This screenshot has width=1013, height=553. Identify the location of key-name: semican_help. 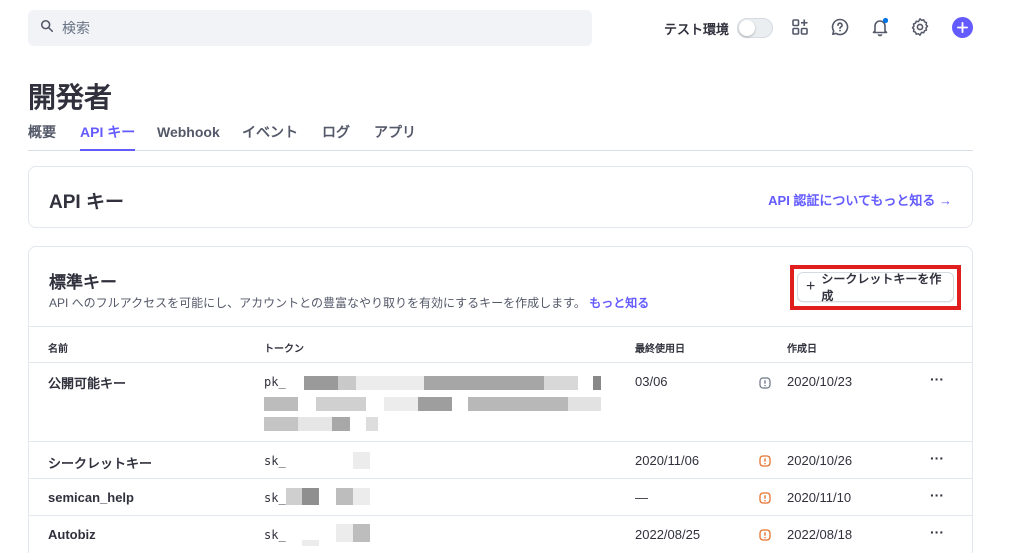
(91, 497).